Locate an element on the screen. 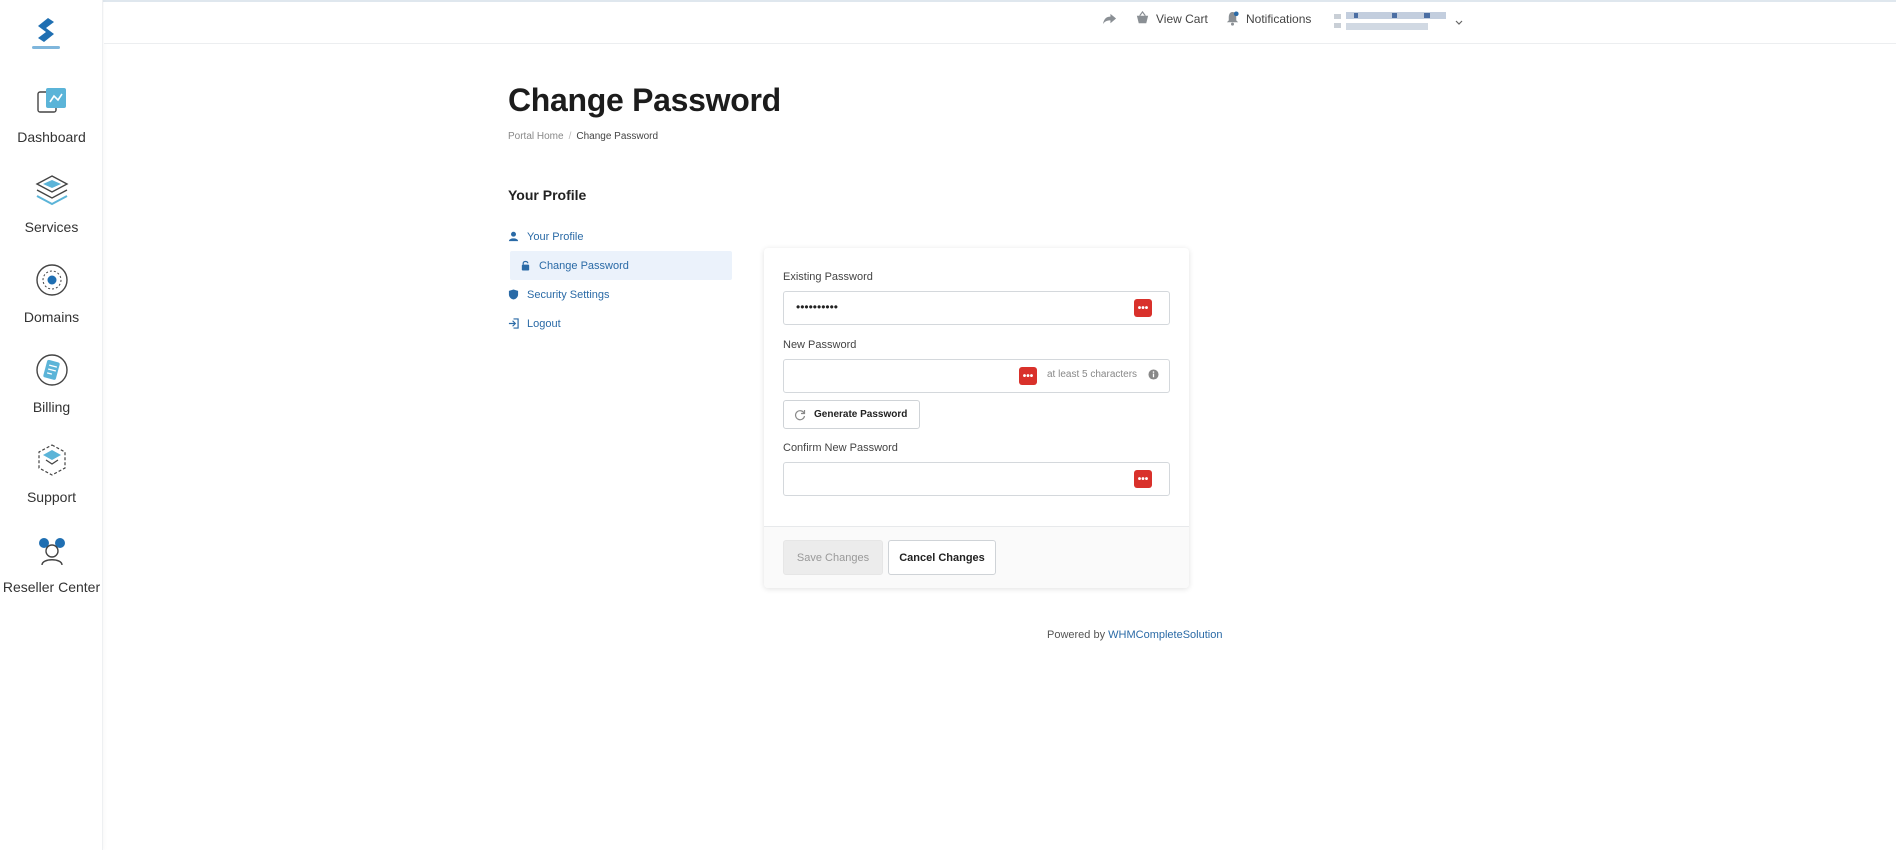 The width and height of the screenshot is (1896, 850). generate-password-button: Generate Password is located at coordinates (852, 414).